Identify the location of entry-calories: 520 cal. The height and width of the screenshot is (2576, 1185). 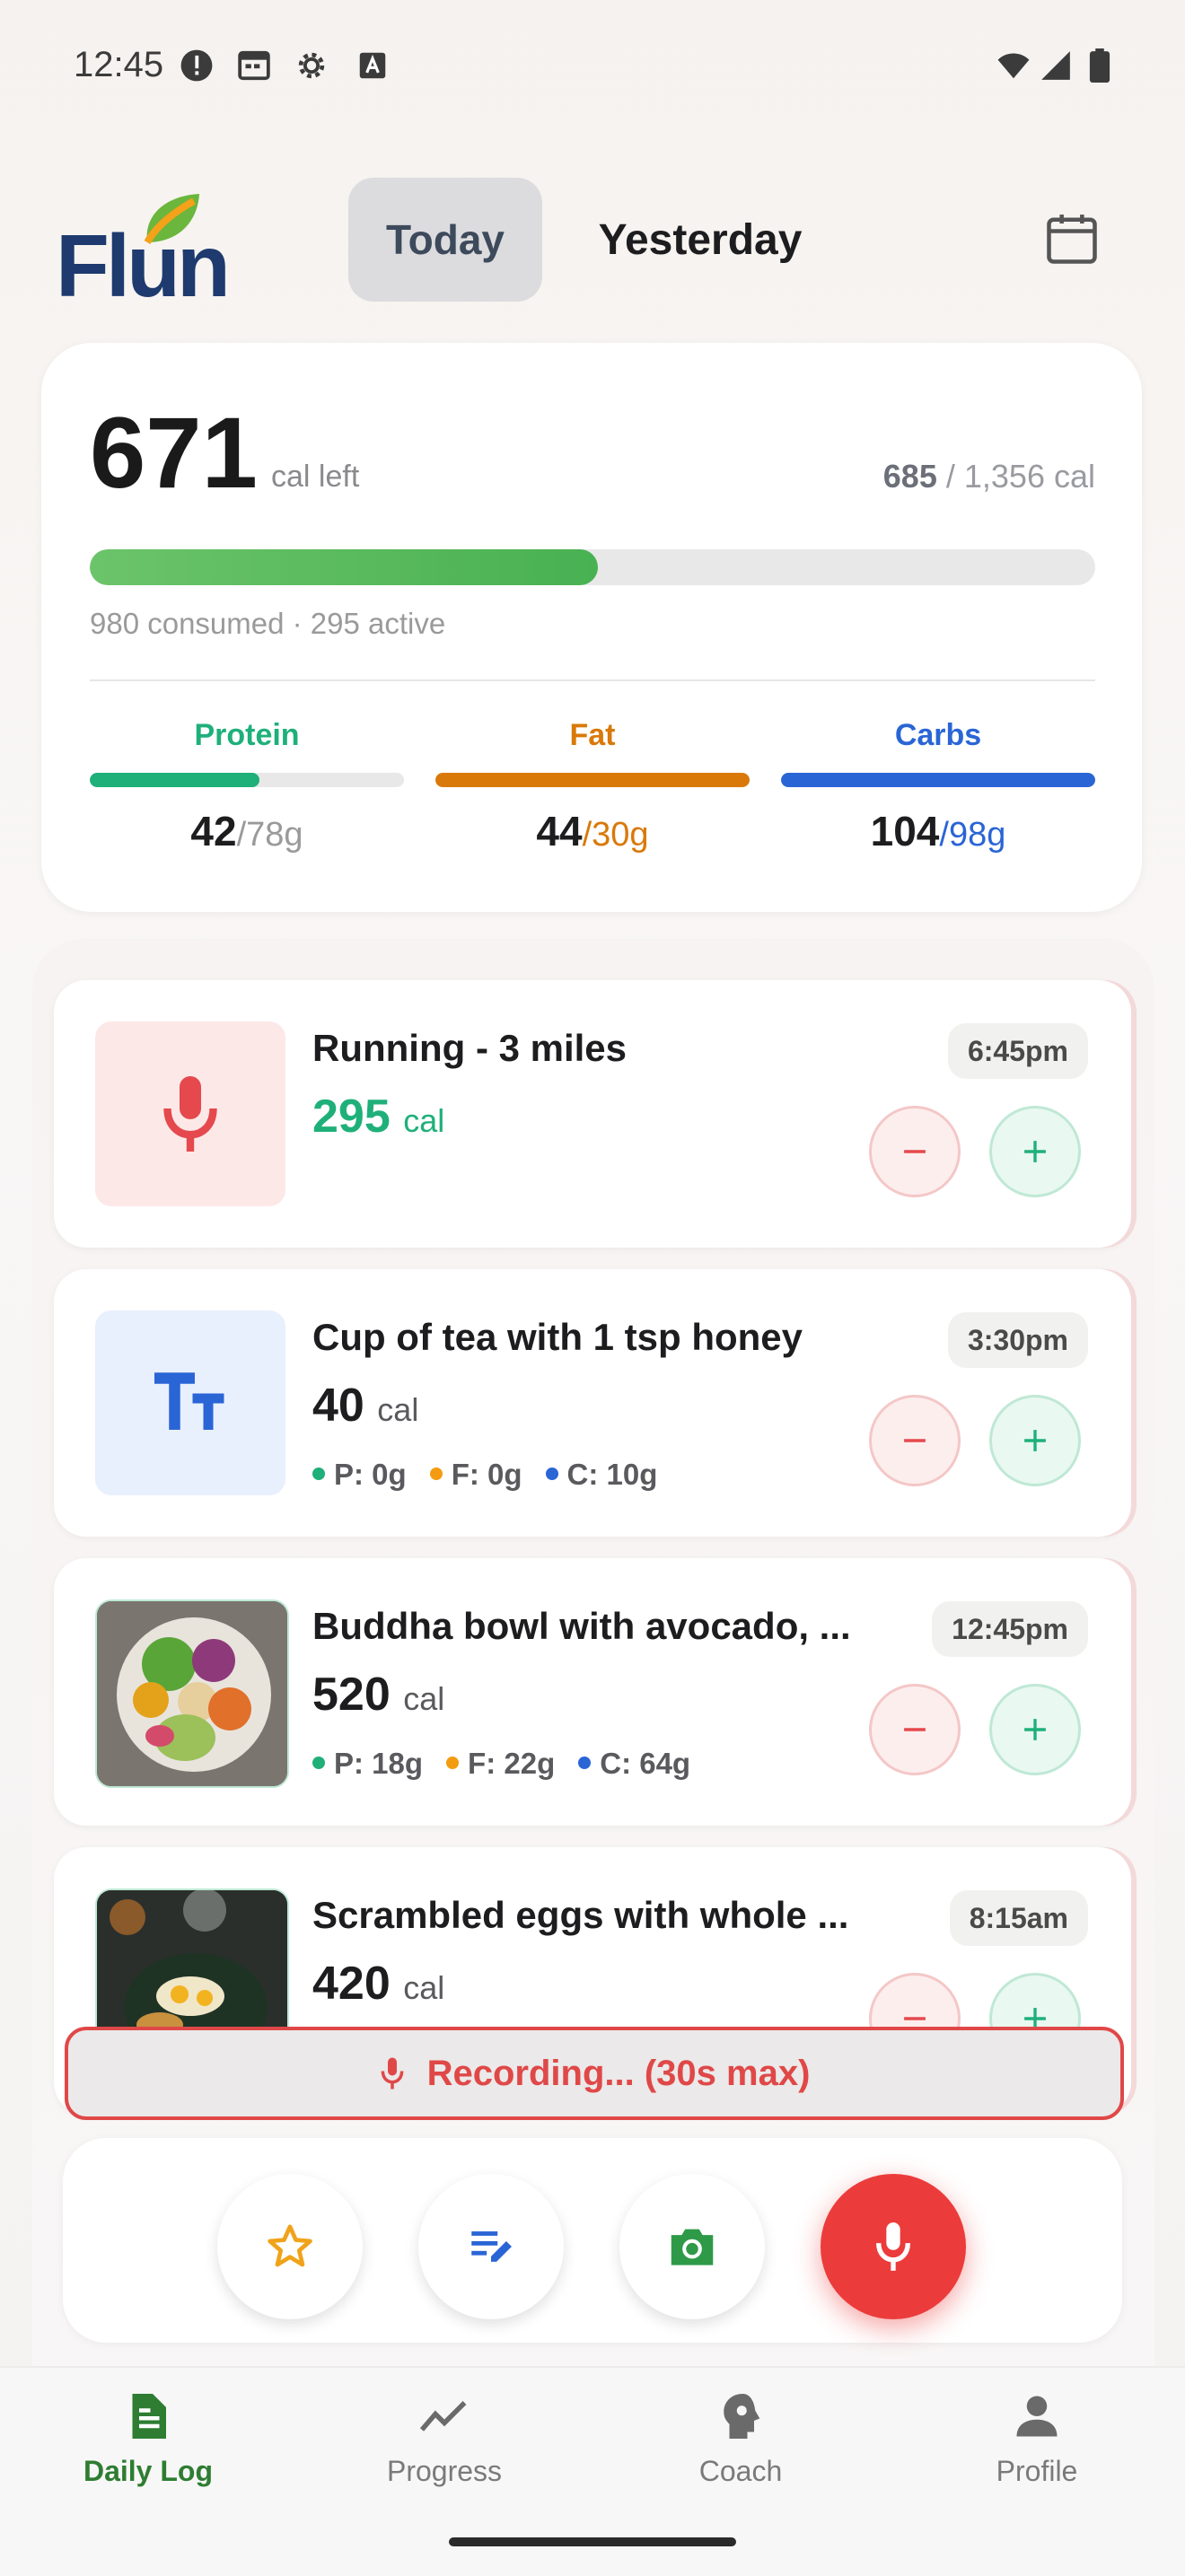
(378, 1695).